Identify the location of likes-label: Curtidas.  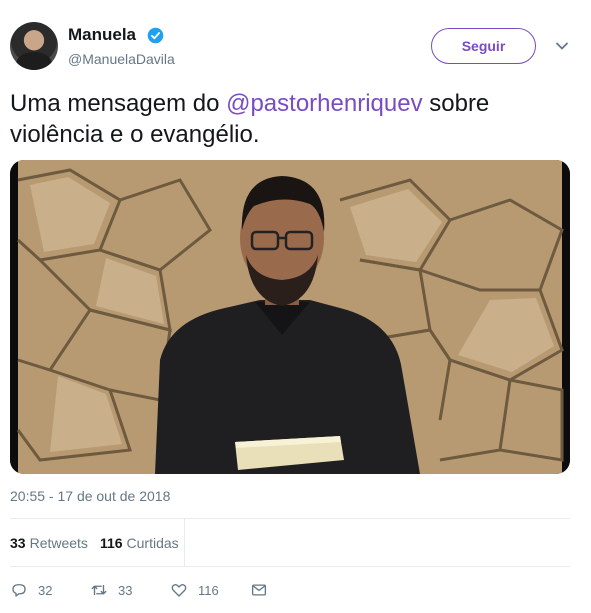
(152, 543).